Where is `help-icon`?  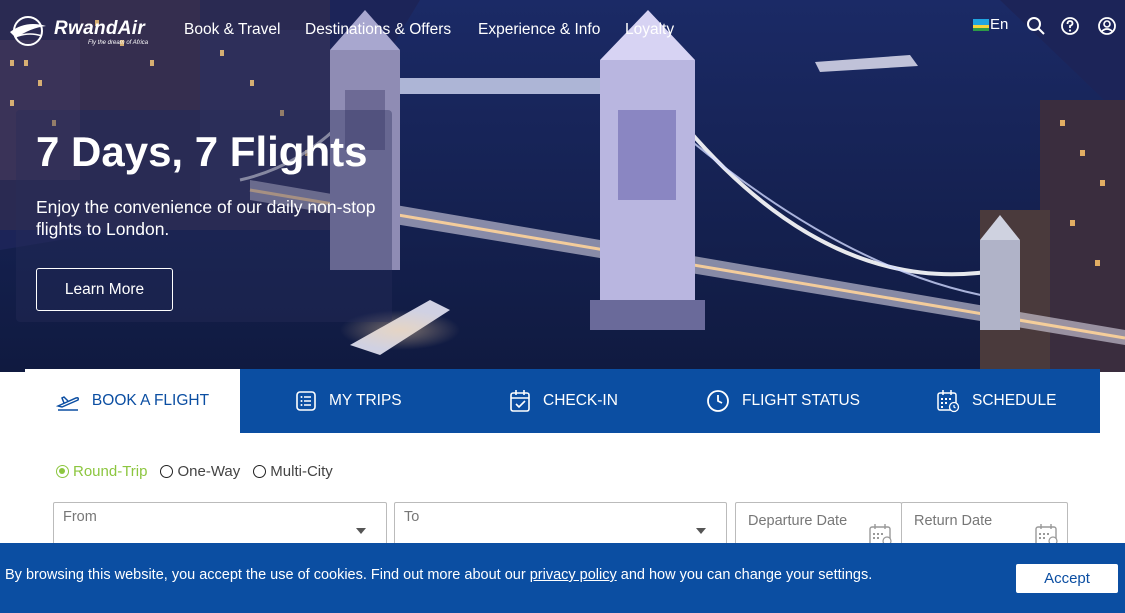
help-icon is located at coordinates (1070, 26).